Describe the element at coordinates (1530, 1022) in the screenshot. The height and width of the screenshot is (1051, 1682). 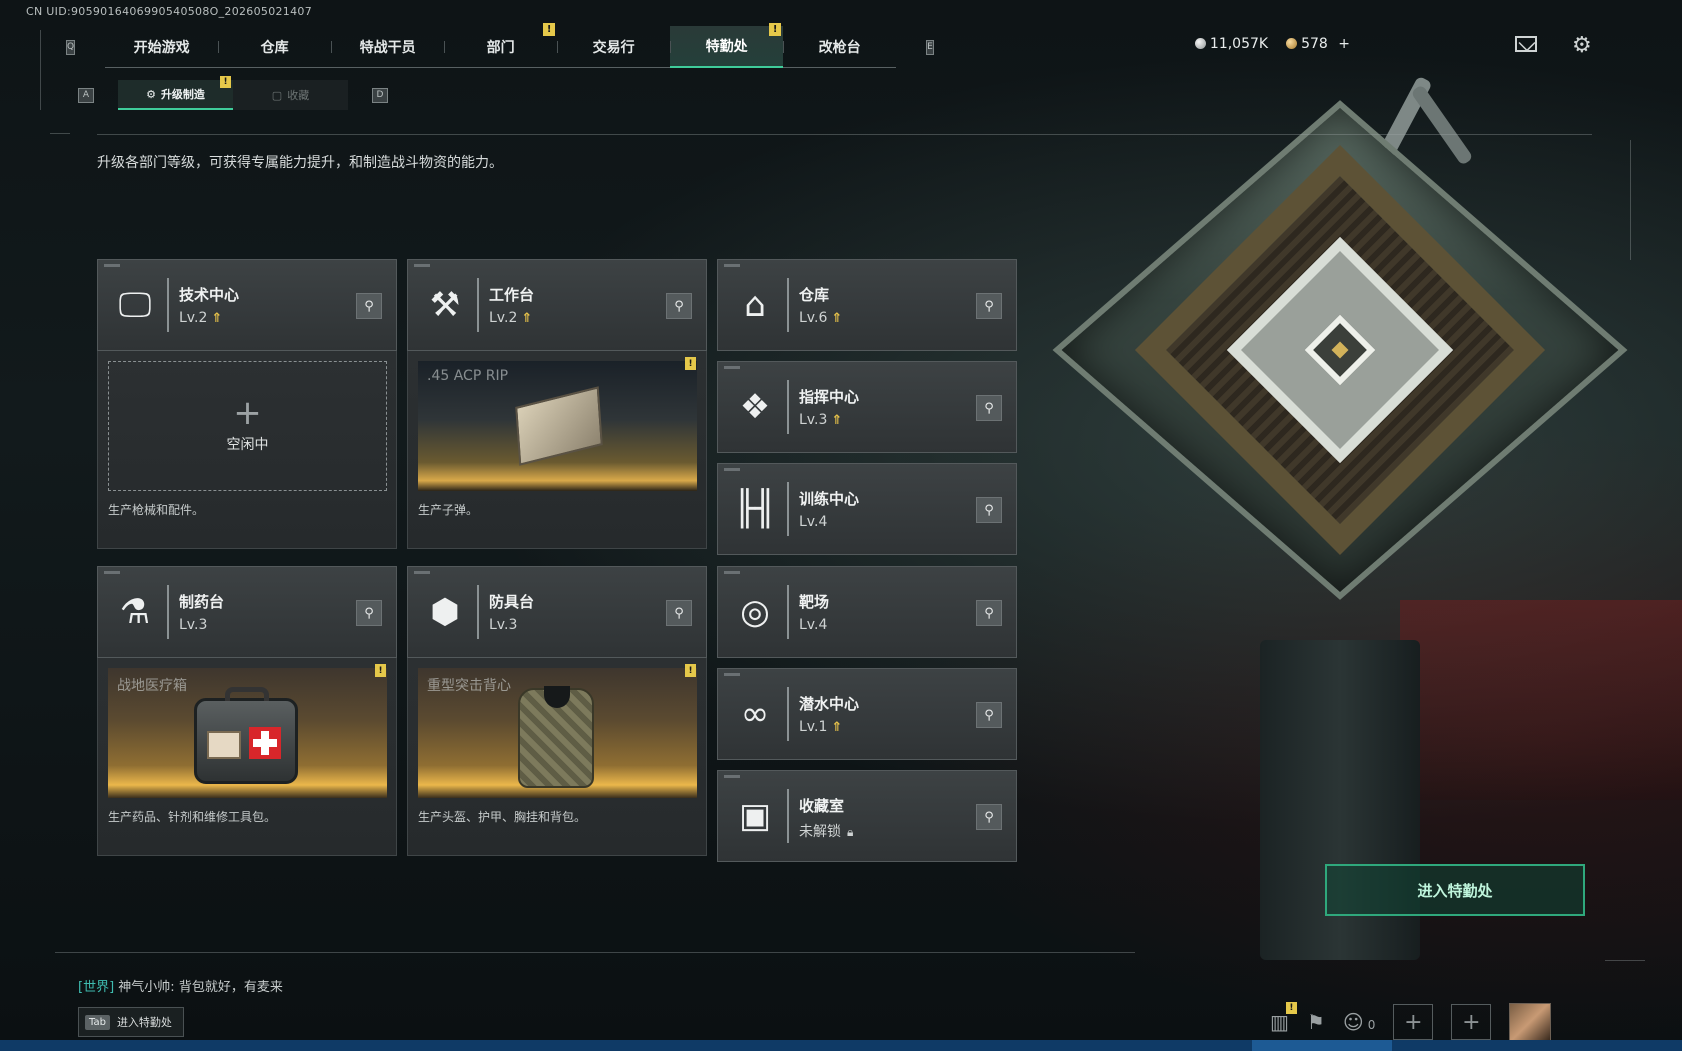
I see `avatar` at that location.